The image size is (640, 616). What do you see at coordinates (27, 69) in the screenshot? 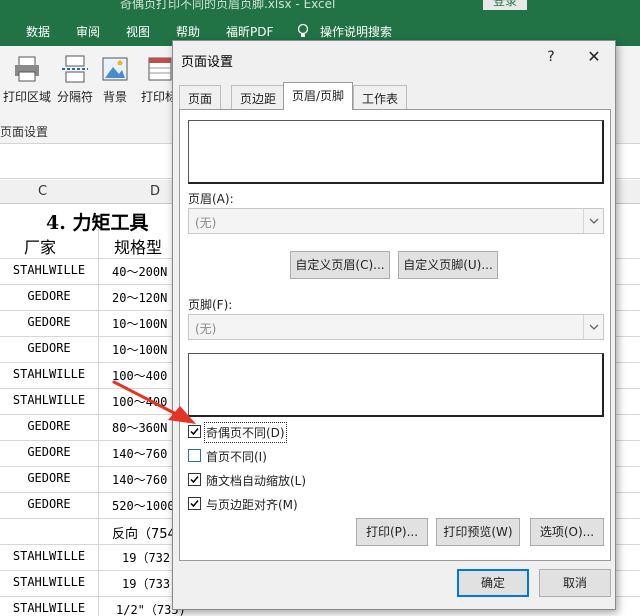
I see `print-area-icon` at bounding box center [27, 69].